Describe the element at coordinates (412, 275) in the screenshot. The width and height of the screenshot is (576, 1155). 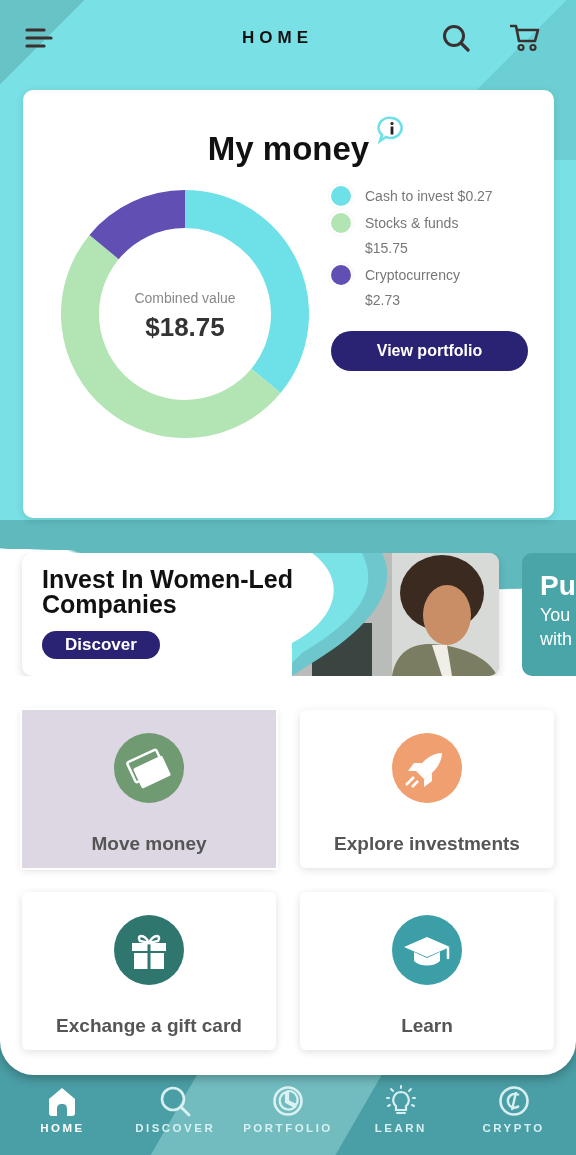
I see `legend-label: Cryptocurrency` at that location.